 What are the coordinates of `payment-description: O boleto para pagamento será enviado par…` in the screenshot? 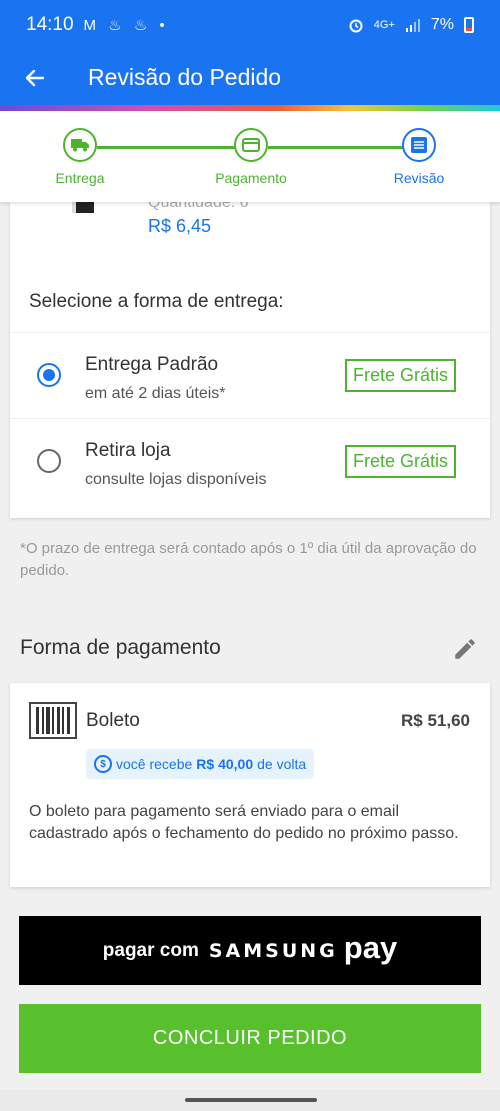 It's located at (244, 822).